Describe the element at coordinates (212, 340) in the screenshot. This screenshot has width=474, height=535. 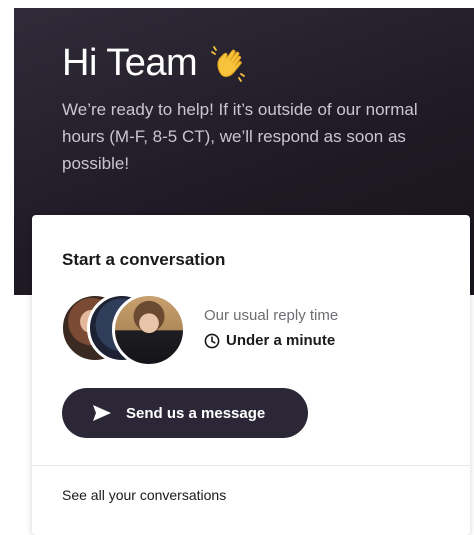
I see `clock-icon` at that location.